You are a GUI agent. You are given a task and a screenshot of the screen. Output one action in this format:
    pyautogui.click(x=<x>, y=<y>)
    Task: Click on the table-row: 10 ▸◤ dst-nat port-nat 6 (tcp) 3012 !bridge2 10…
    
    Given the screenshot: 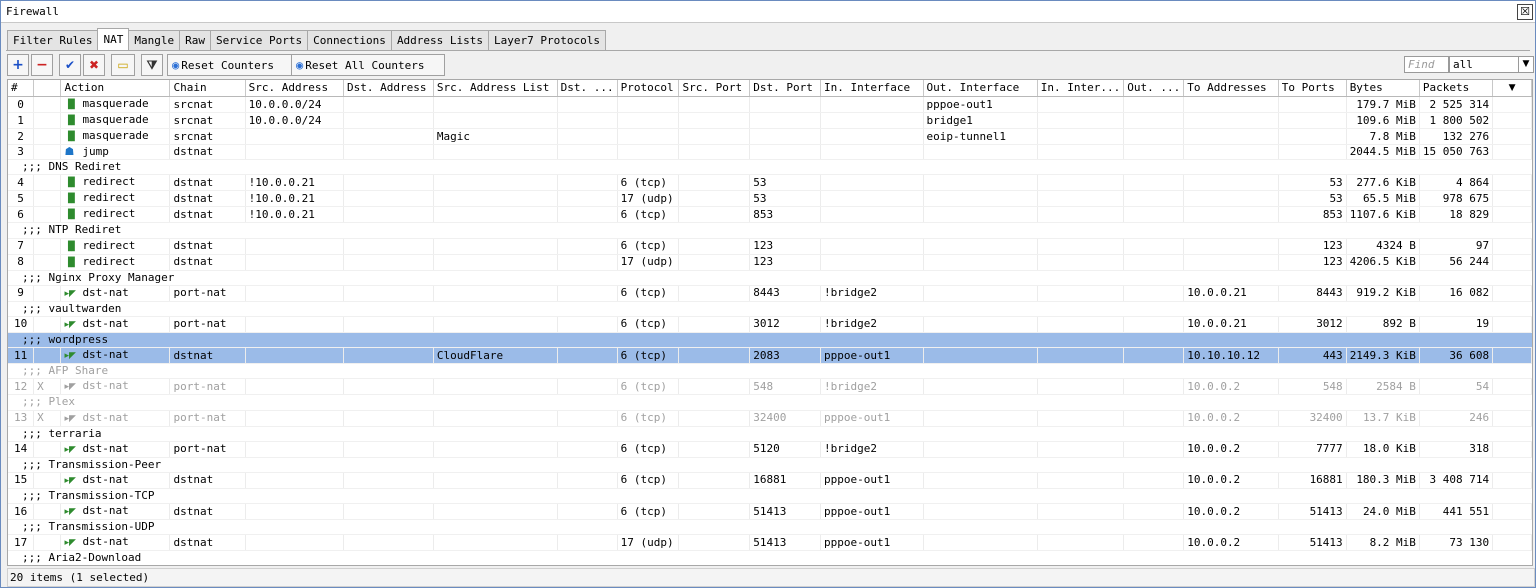 What is the action you would take?
    pyautogui.click(x=770, y=324)
    